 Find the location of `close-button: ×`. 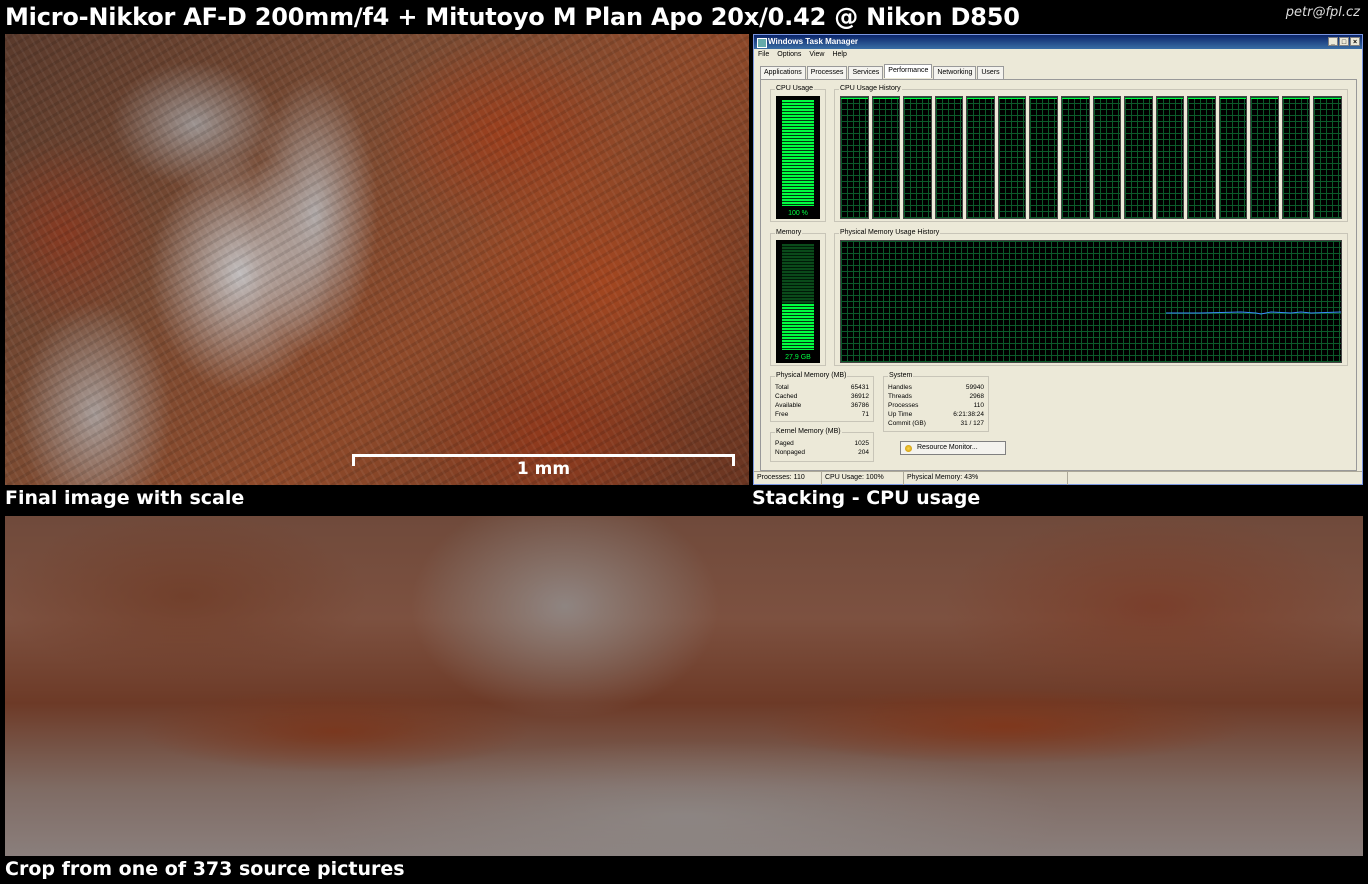

close-button: × is located at coordinates (1355, 41).